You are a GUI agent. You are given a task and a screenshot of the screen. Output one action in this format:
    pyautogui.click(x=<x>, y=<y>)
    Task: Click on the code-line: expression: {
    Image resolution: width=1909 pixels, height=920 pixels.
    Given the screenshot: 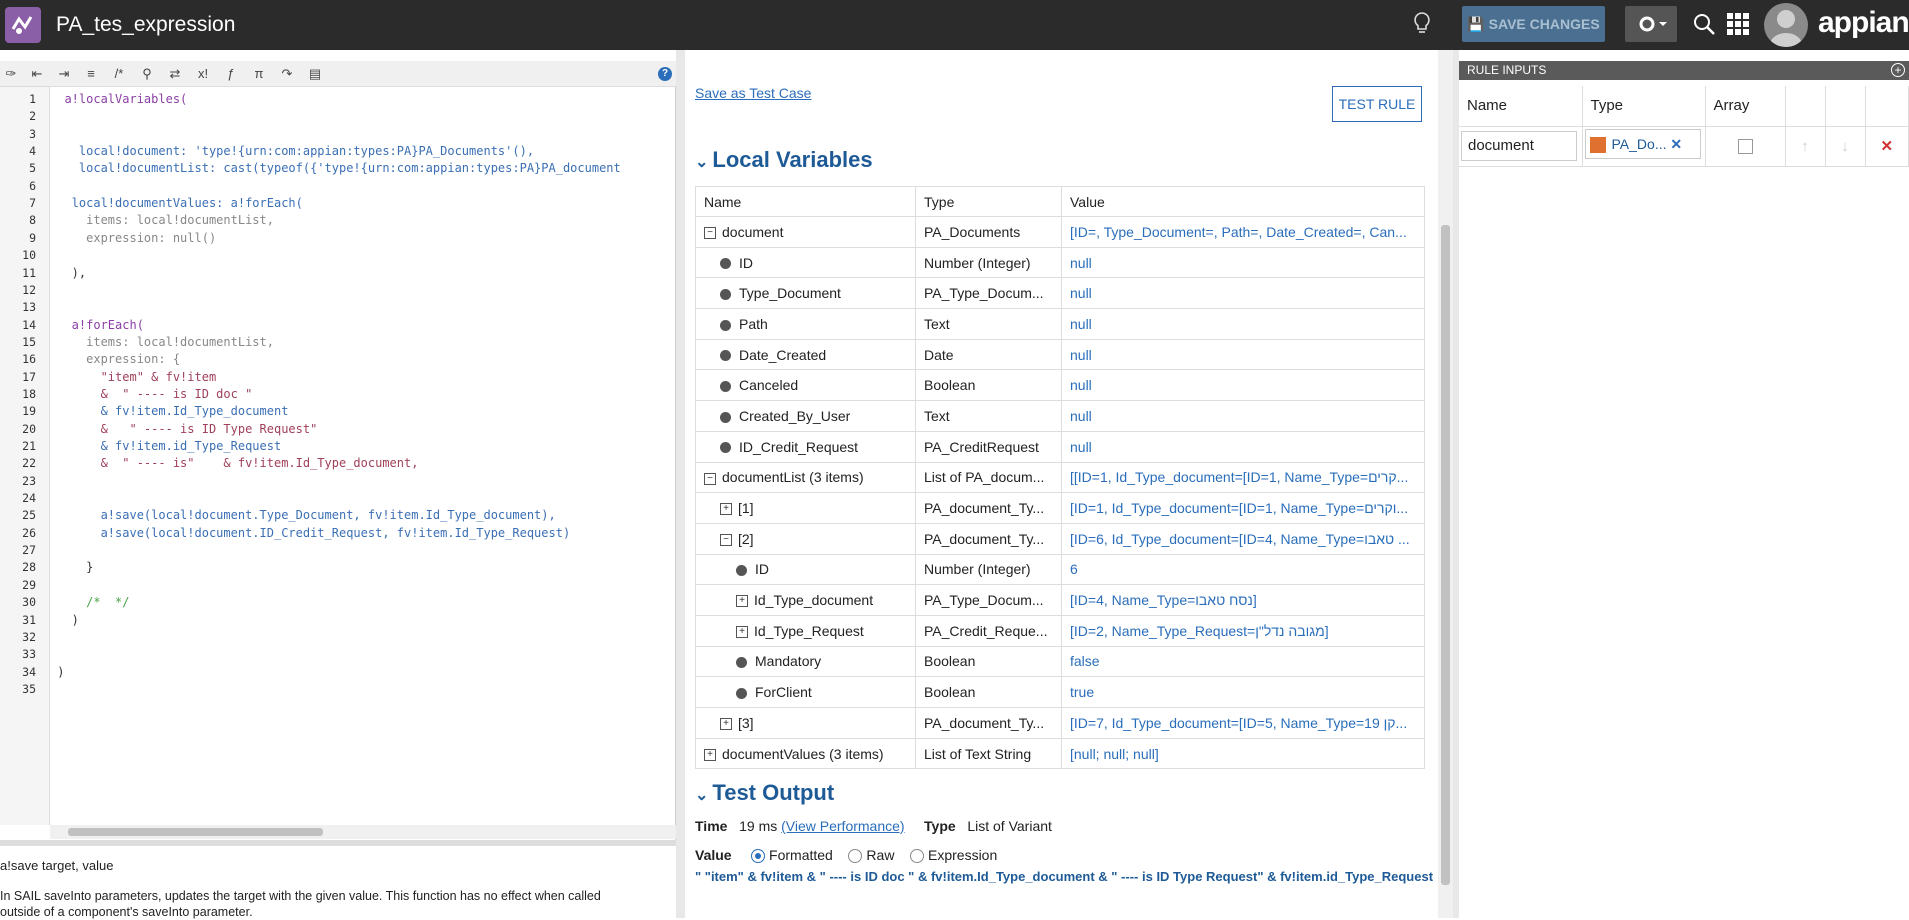 What is the action you would take?
    pyautogui.click(x=115, y=359)
    